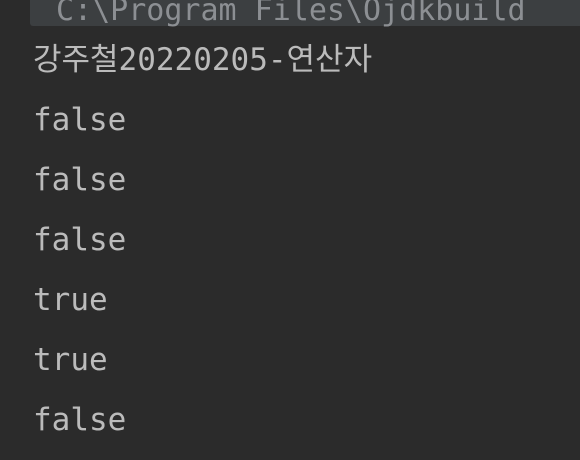 The width and height of the screenshot is (580, 460). What do you see at coordinates (203, 60) in the screenshot?
I see `output-line-title: 강주철20220205-연산자` at bounding box center [203, 60].